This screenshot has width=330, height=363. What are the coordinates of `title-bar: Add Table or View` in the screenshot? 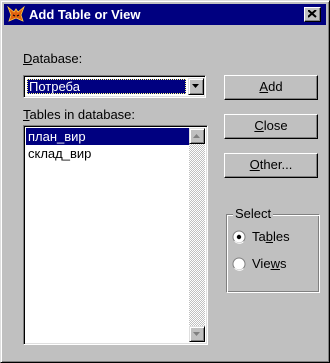 It's located at (165, 14).